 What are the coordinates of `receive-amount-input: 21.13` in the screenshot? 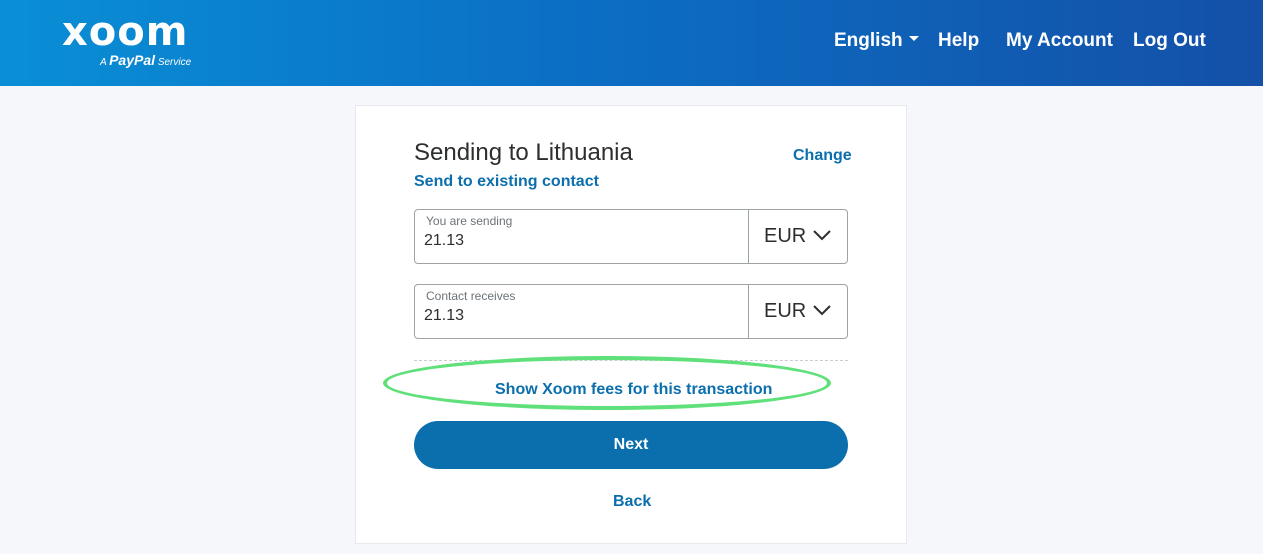 It's located at (444, 316).